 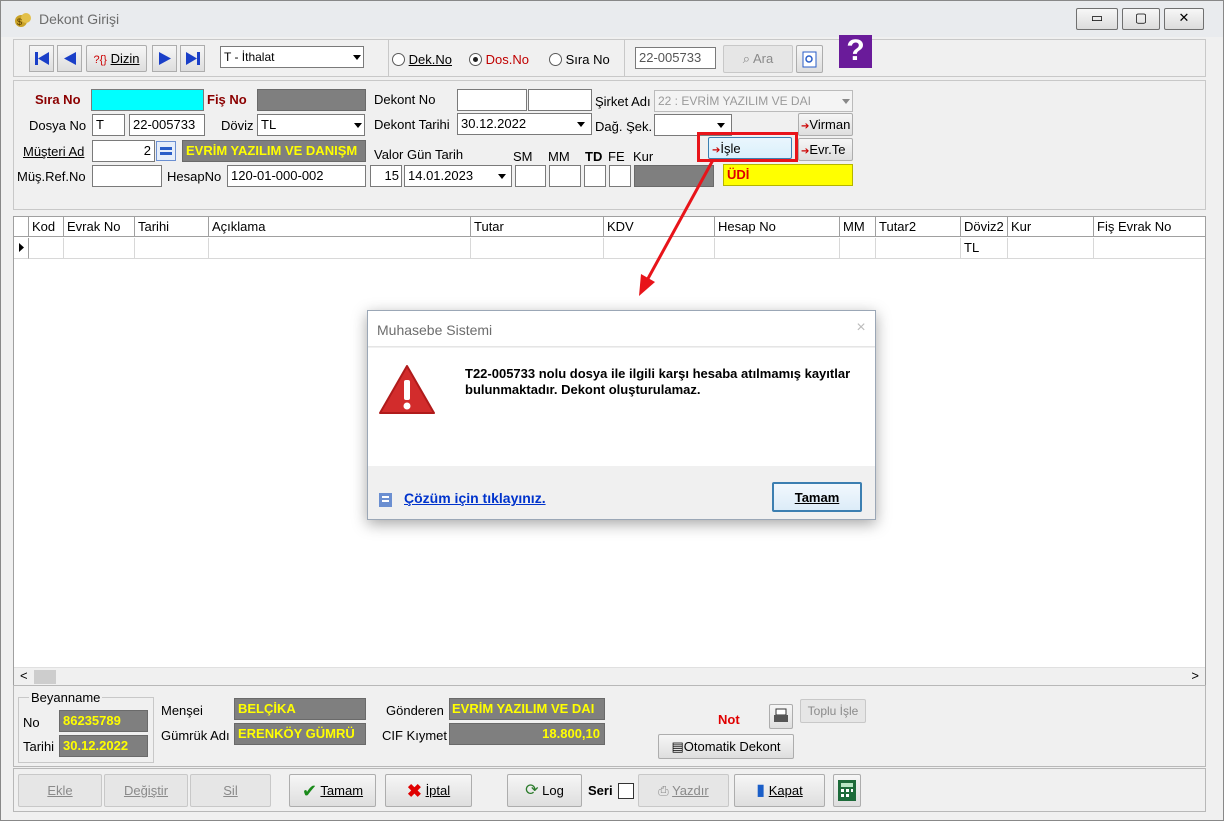 What do you see at coordinates (21, 227) in the screenshot?
I see `grid-corner` at bounding box center [21, 227].